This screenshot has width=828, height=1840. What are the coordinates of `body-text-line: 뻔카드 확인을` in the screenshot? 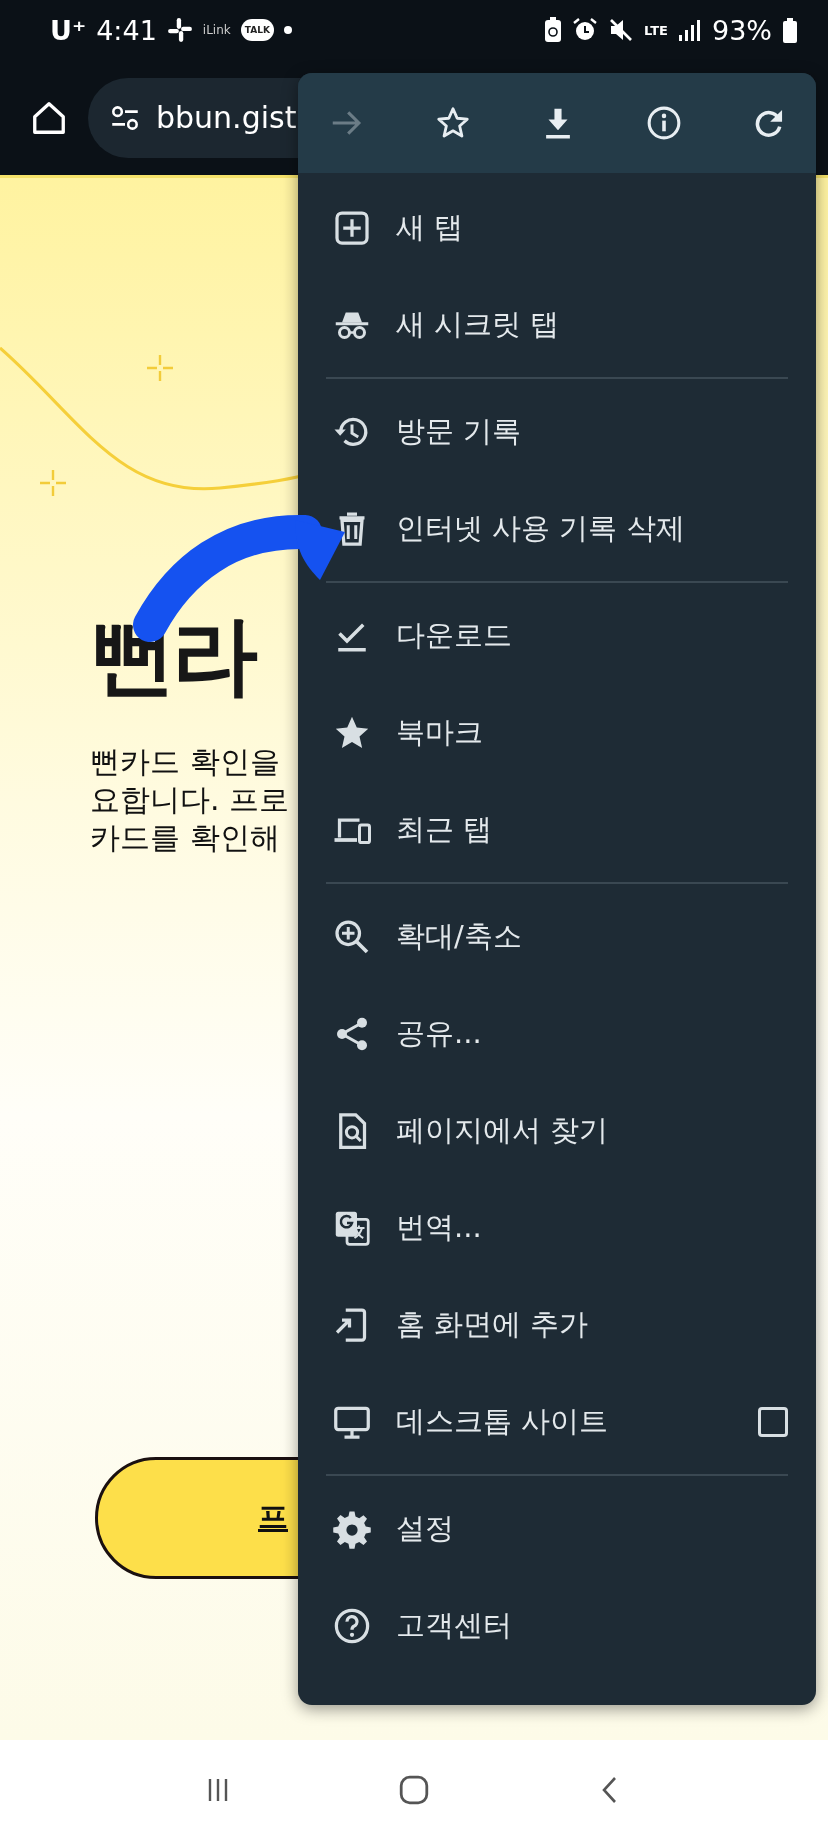 It's located at (185, 761).